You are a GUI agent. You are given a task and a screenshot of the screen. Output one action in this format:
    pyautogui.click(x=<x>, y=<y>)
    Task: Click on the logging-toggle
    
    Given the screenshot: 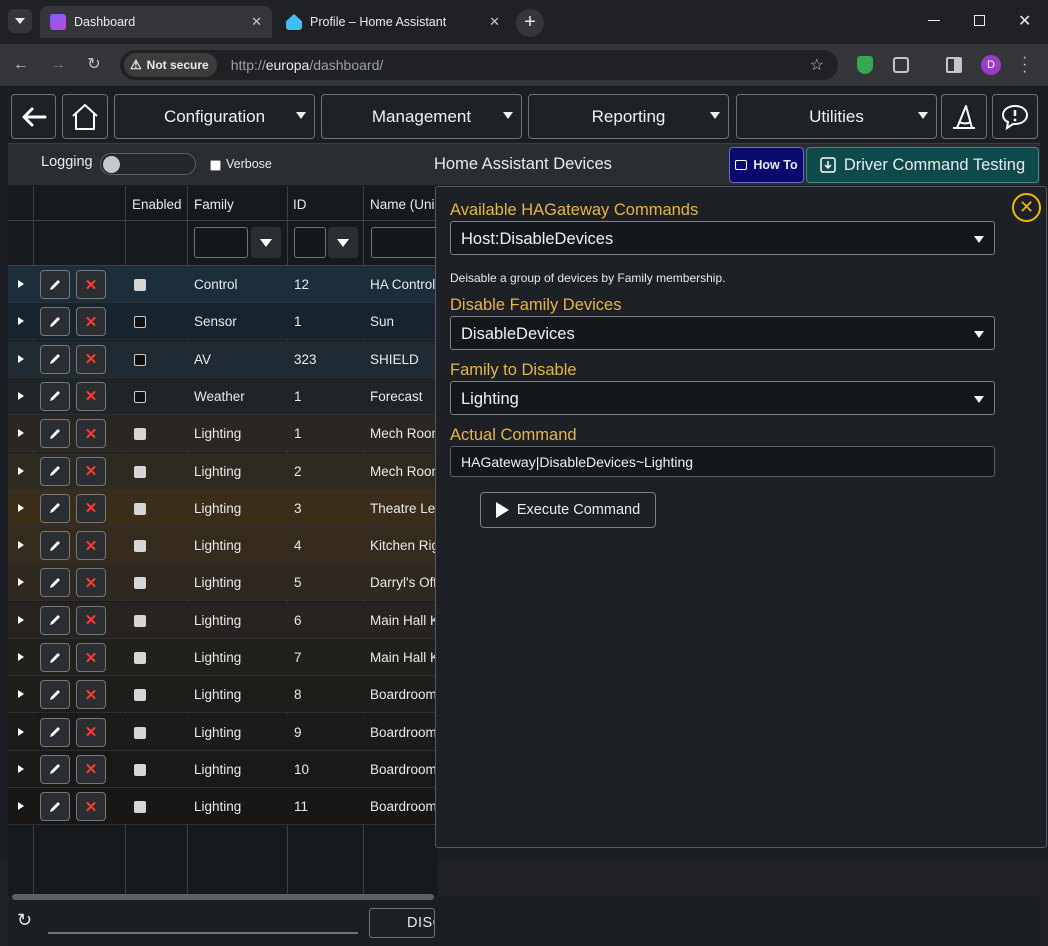 What is the action you would take?
    pyautogui.click(x=148, y=164)
    